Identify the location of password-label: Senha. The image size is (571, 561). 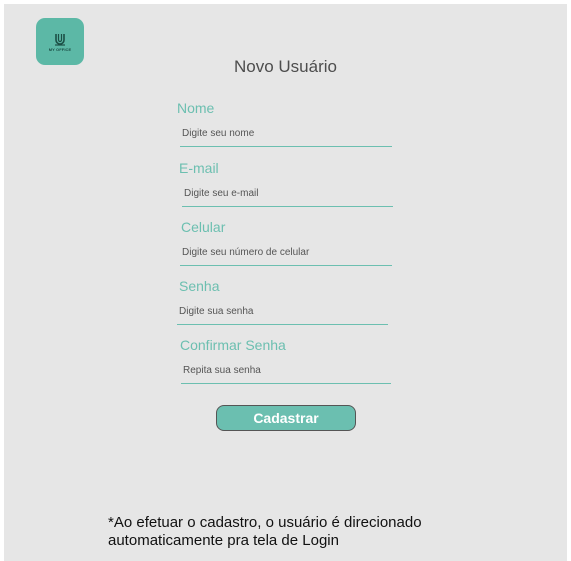
(199, 286).